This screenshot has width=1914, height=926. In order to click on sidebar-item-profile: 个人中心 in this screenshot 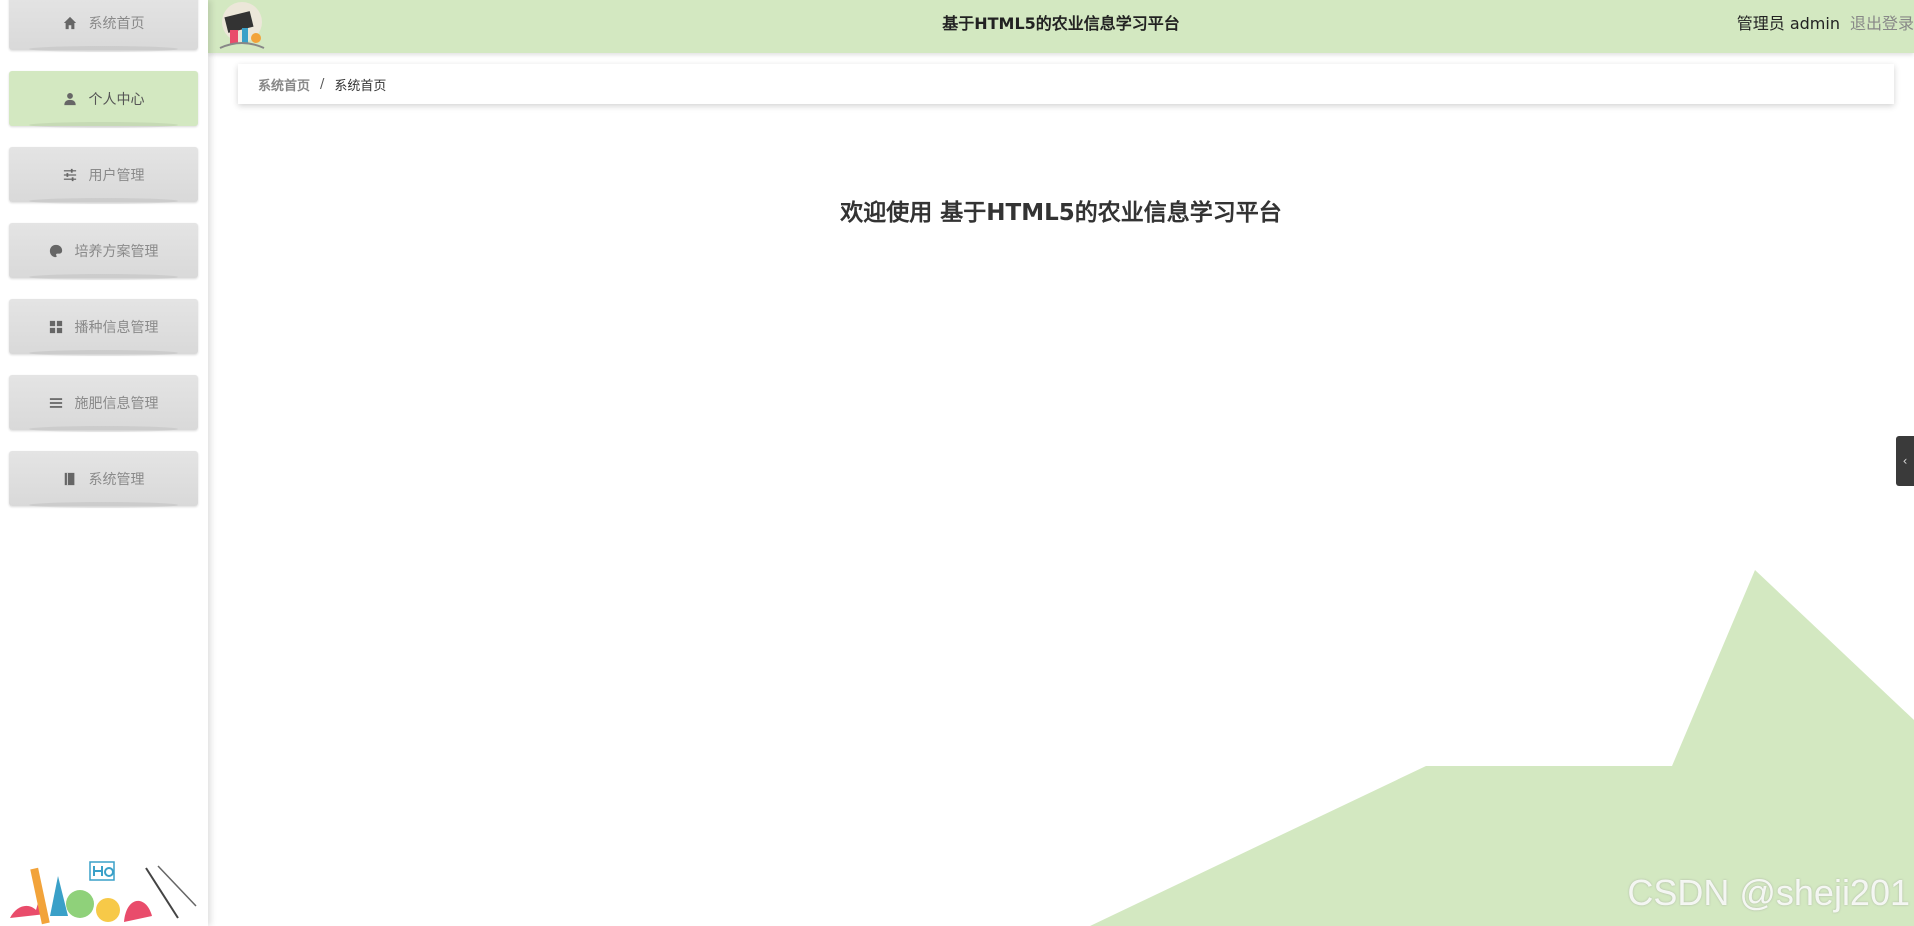, I will do `click(103, 99)`.